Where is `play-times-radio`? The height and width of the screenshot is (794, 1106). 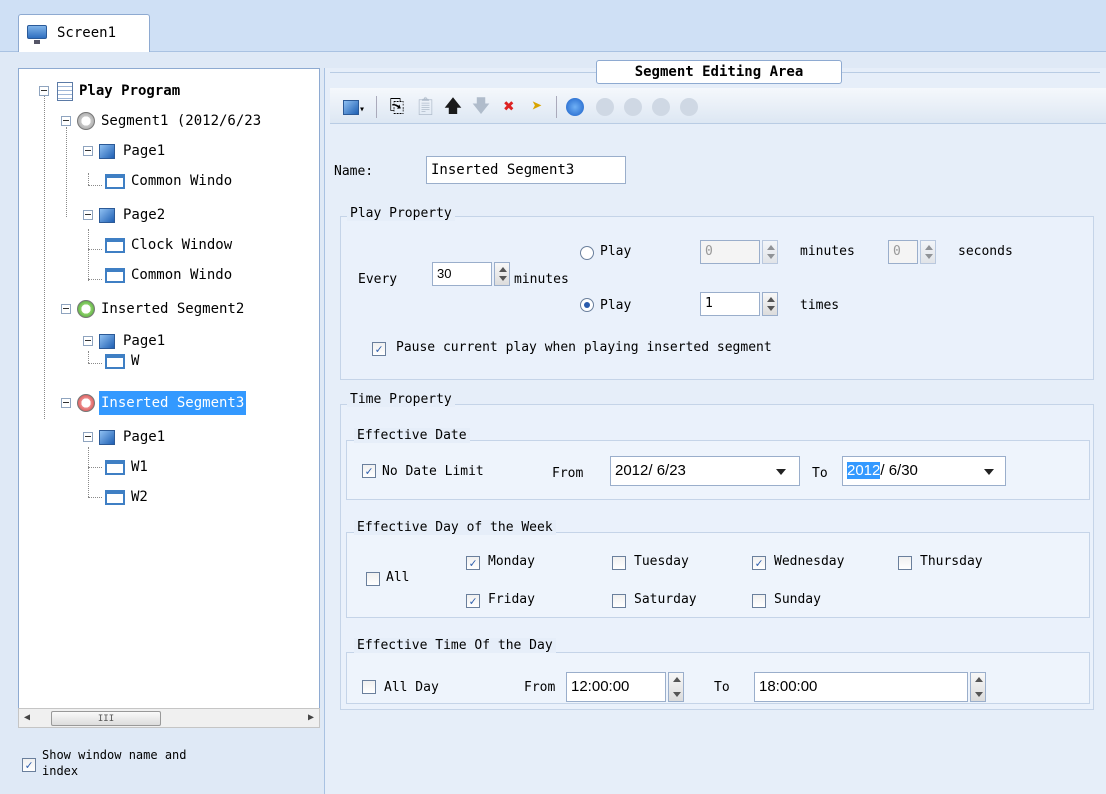 play-times-radio is located at coordinates (587, 305).